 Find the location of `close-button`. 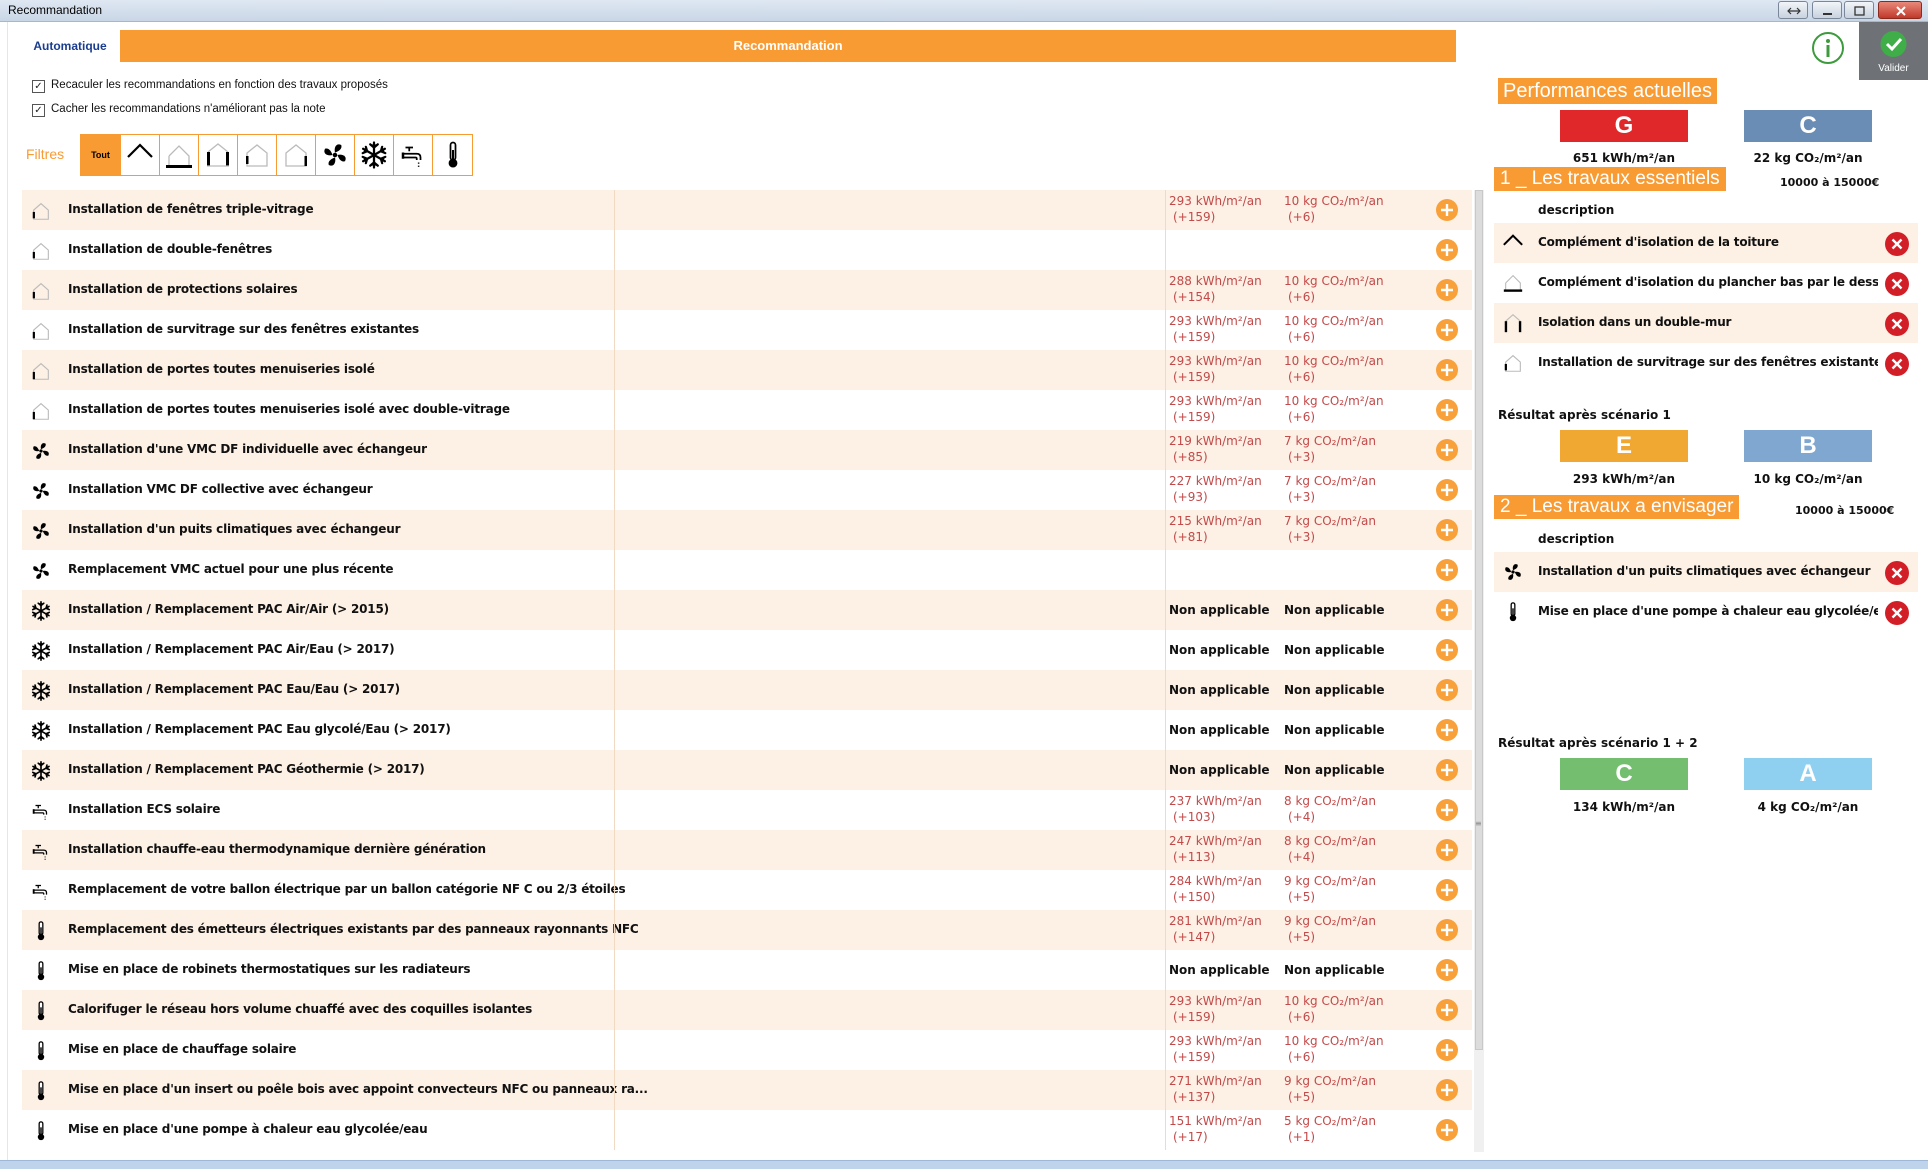

close-button is located at coordinates (1900, 10).